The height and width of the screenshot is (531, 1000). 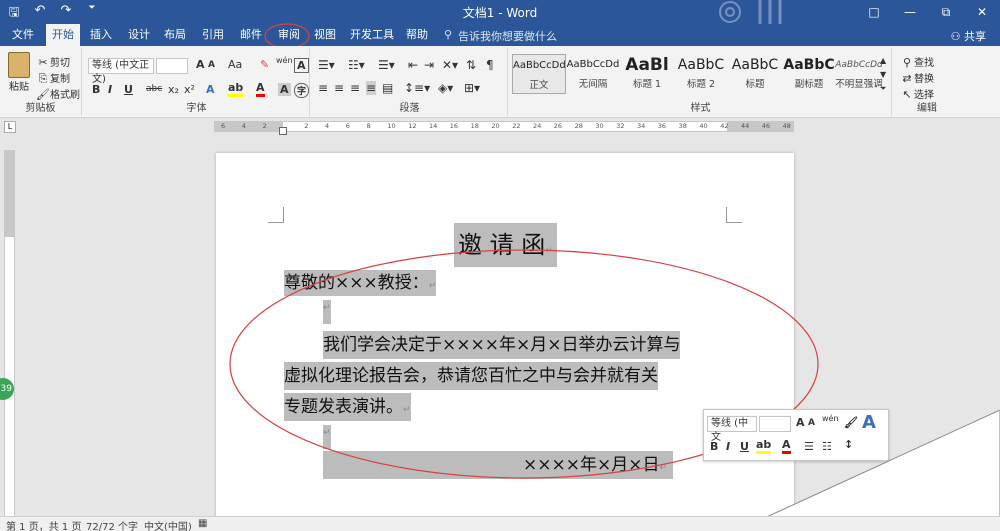 I want to click on align-right-icon: ≡, so click(x=355, y=88).